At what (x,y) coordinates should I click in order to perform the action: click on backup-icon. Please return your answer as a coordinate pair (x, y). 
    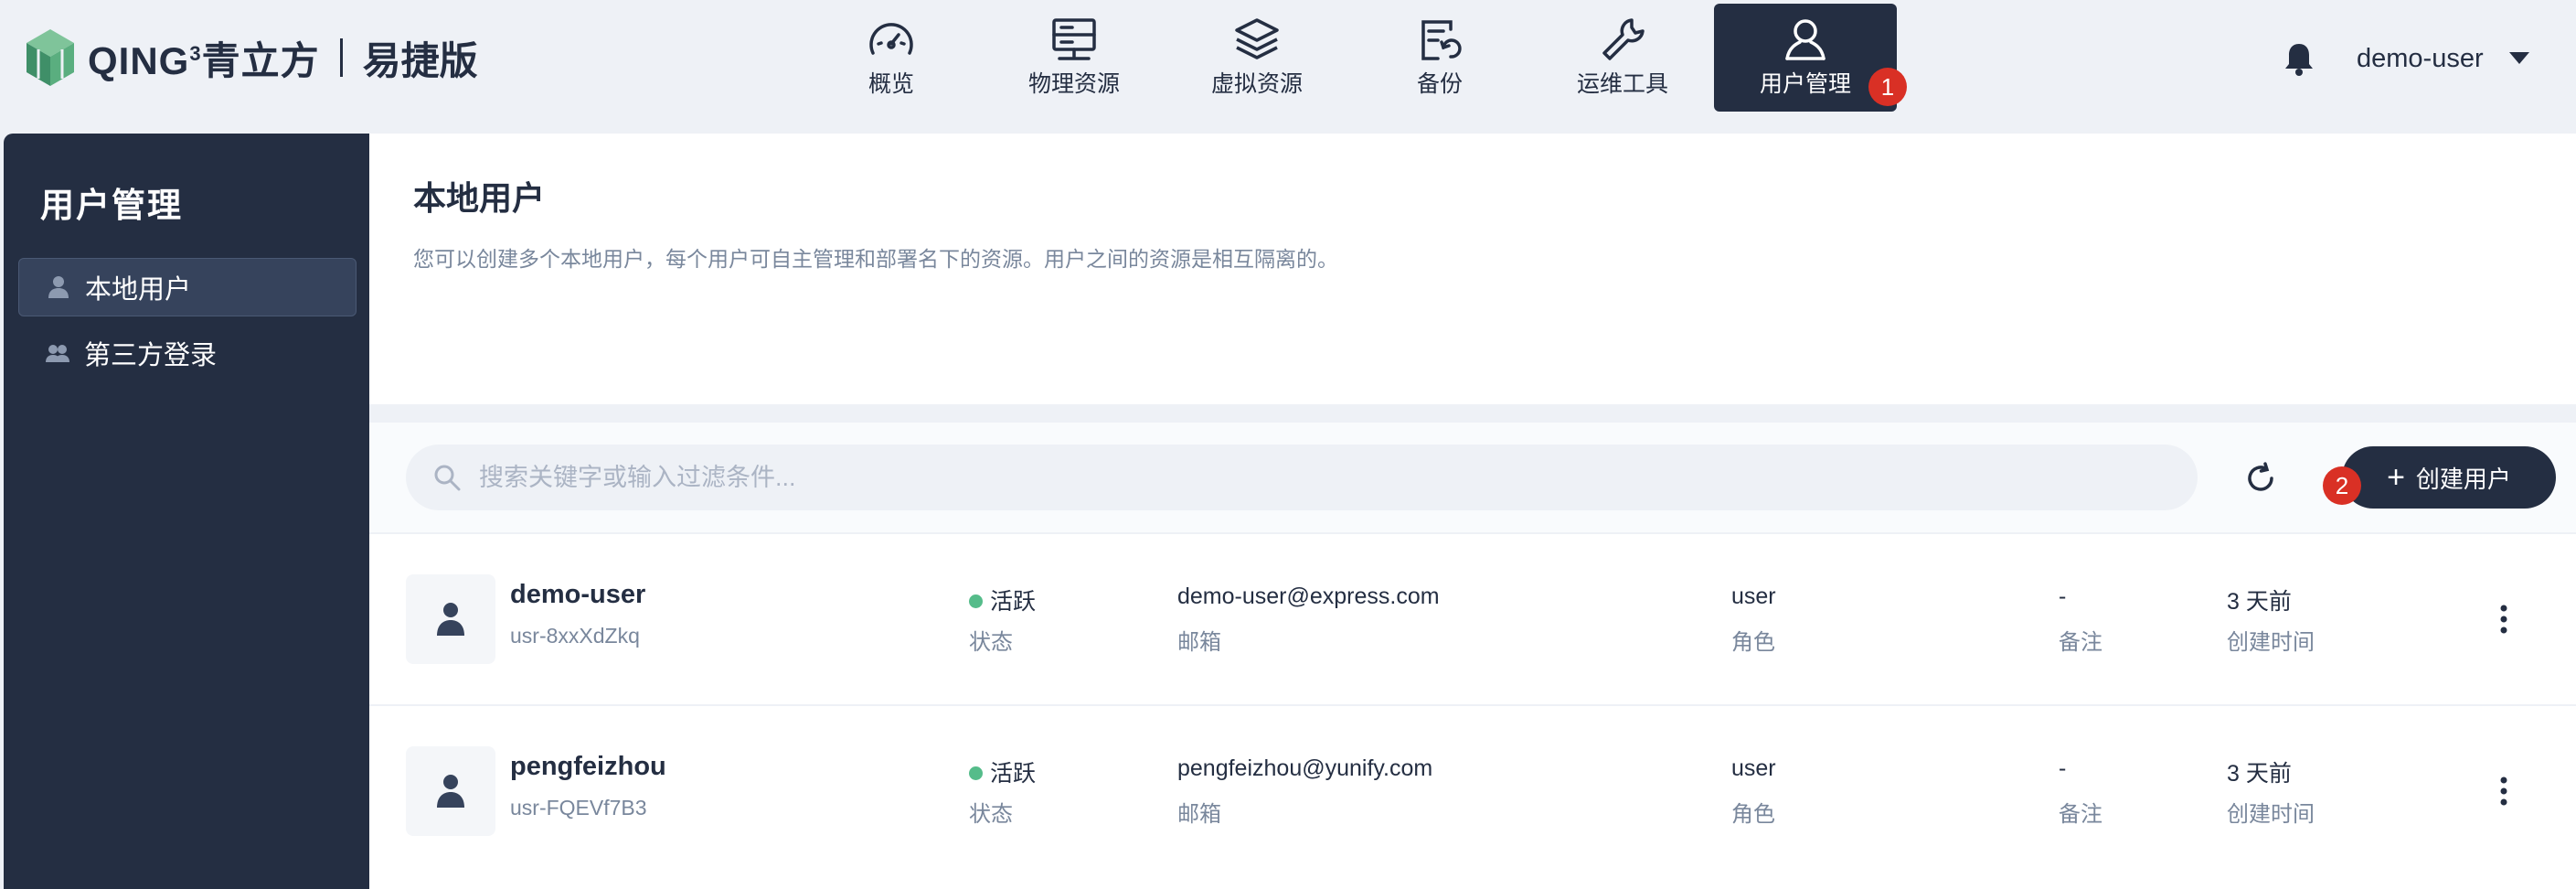
    Looking at the image, I should click on (1442, 40).